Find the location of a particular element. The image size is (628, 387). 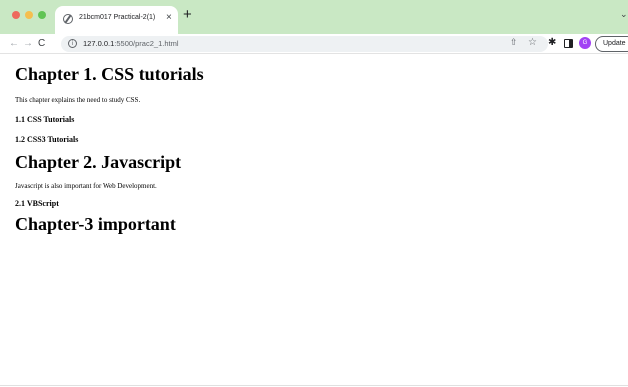

extensions-puzzle-icon: ✱ is located at coordinates (552, 43).